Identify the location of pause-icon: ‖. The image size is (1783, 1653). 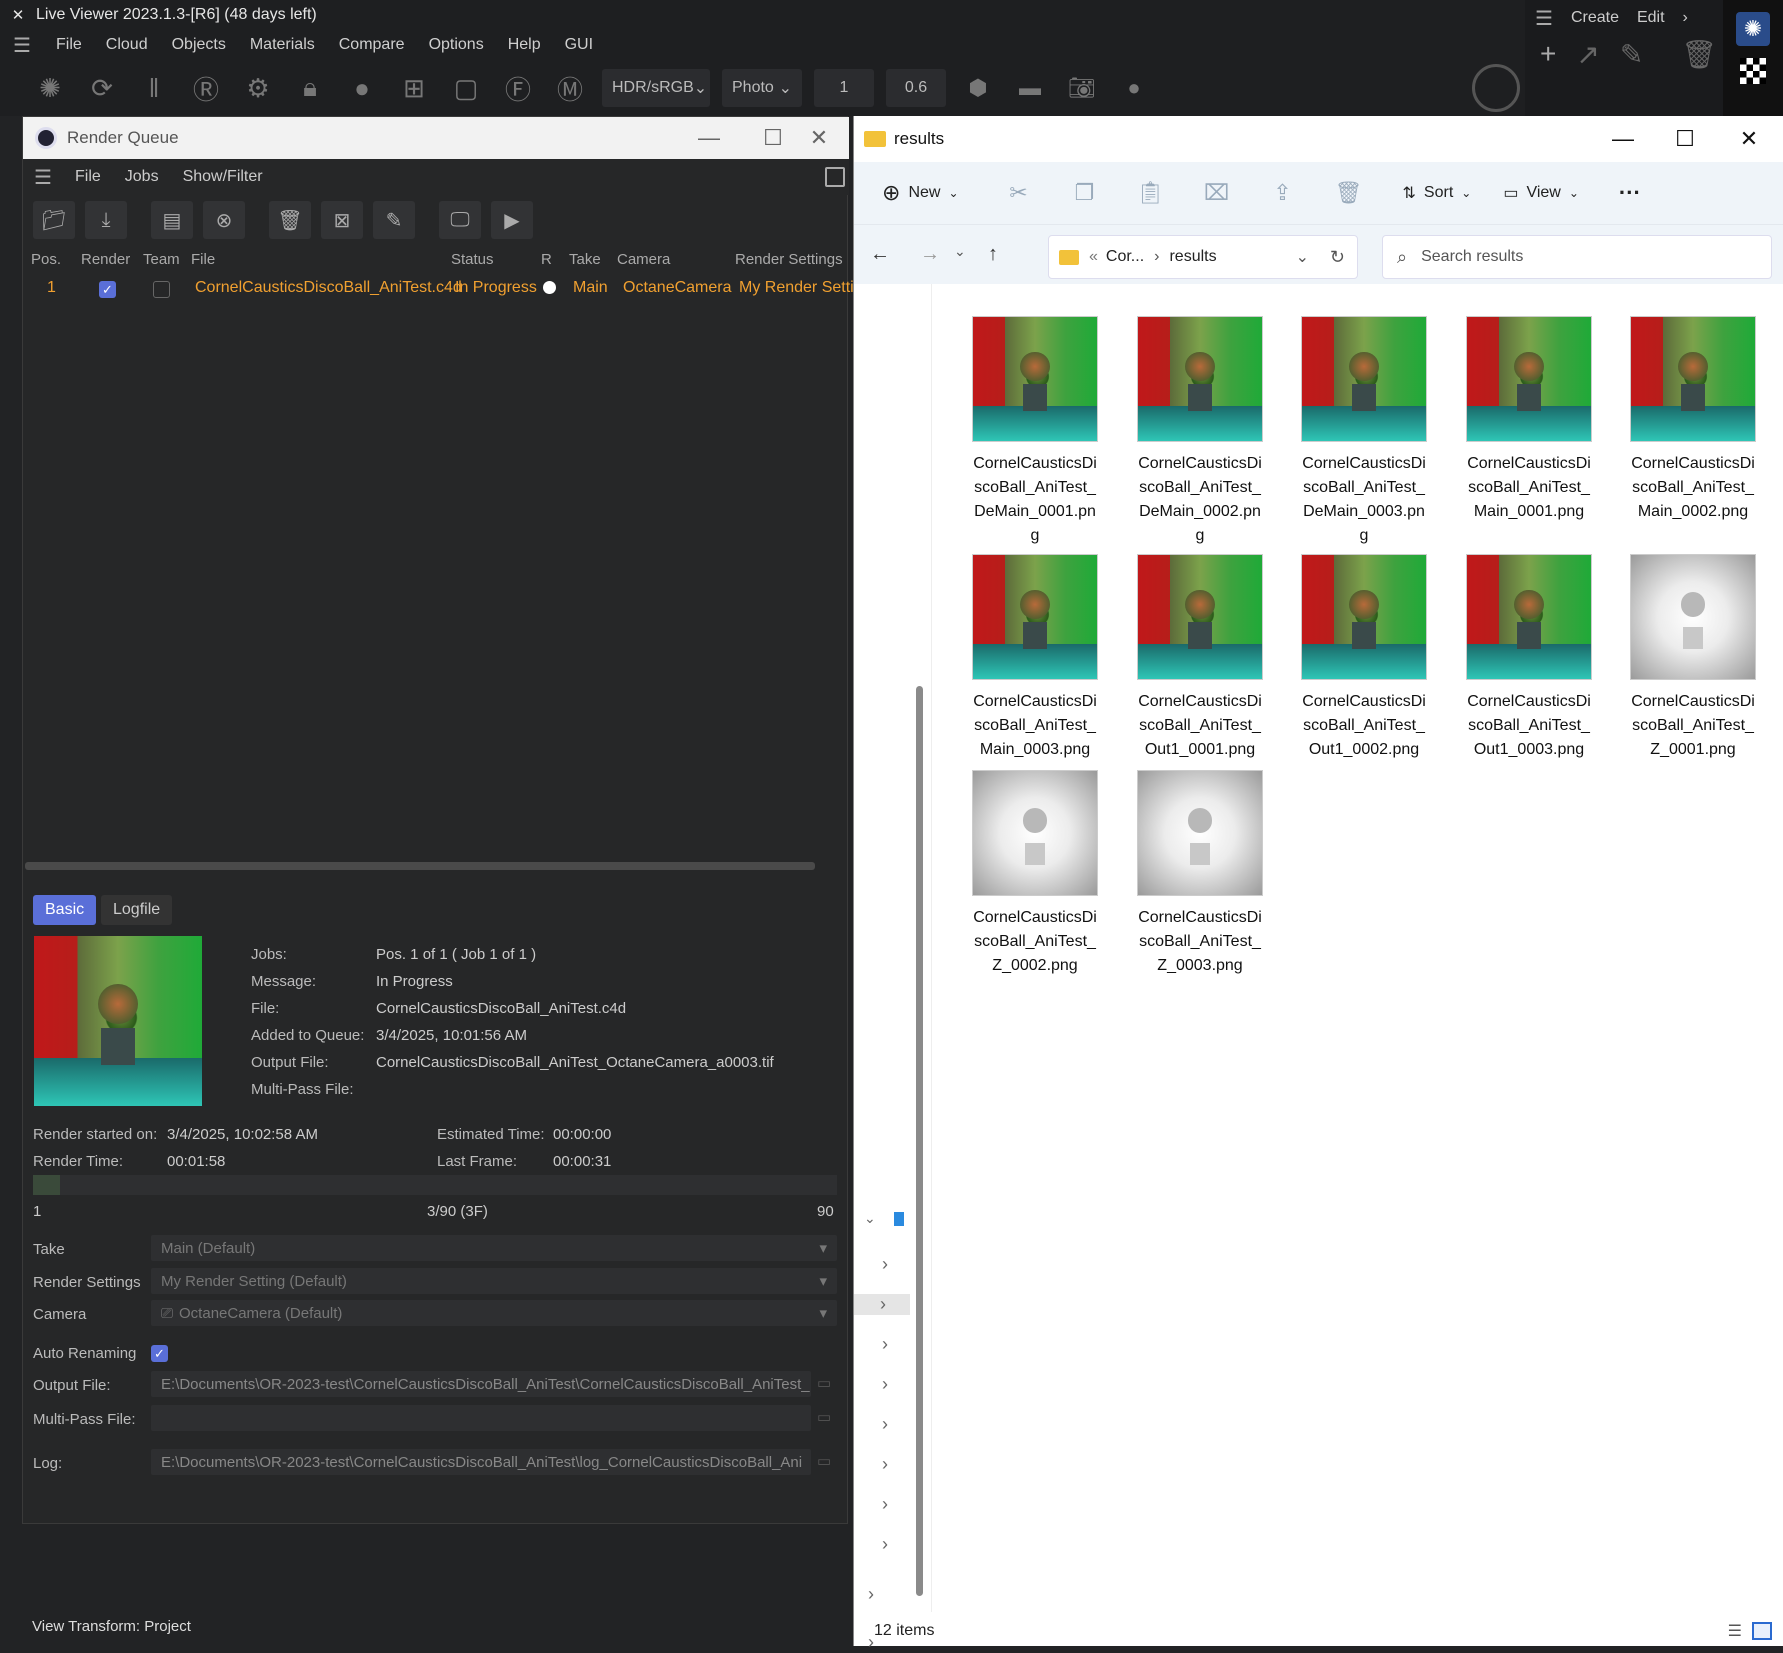
(154, 88).